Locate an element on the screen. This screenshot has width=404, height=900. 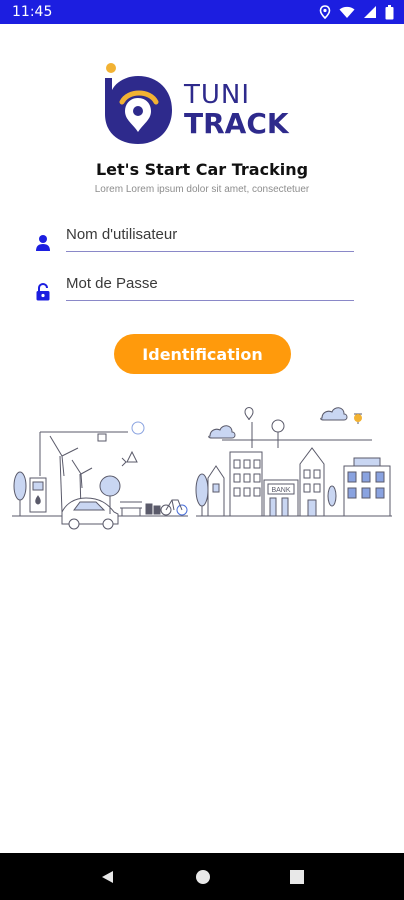
status-time: 11:45 is located at coordinates (32, 12).